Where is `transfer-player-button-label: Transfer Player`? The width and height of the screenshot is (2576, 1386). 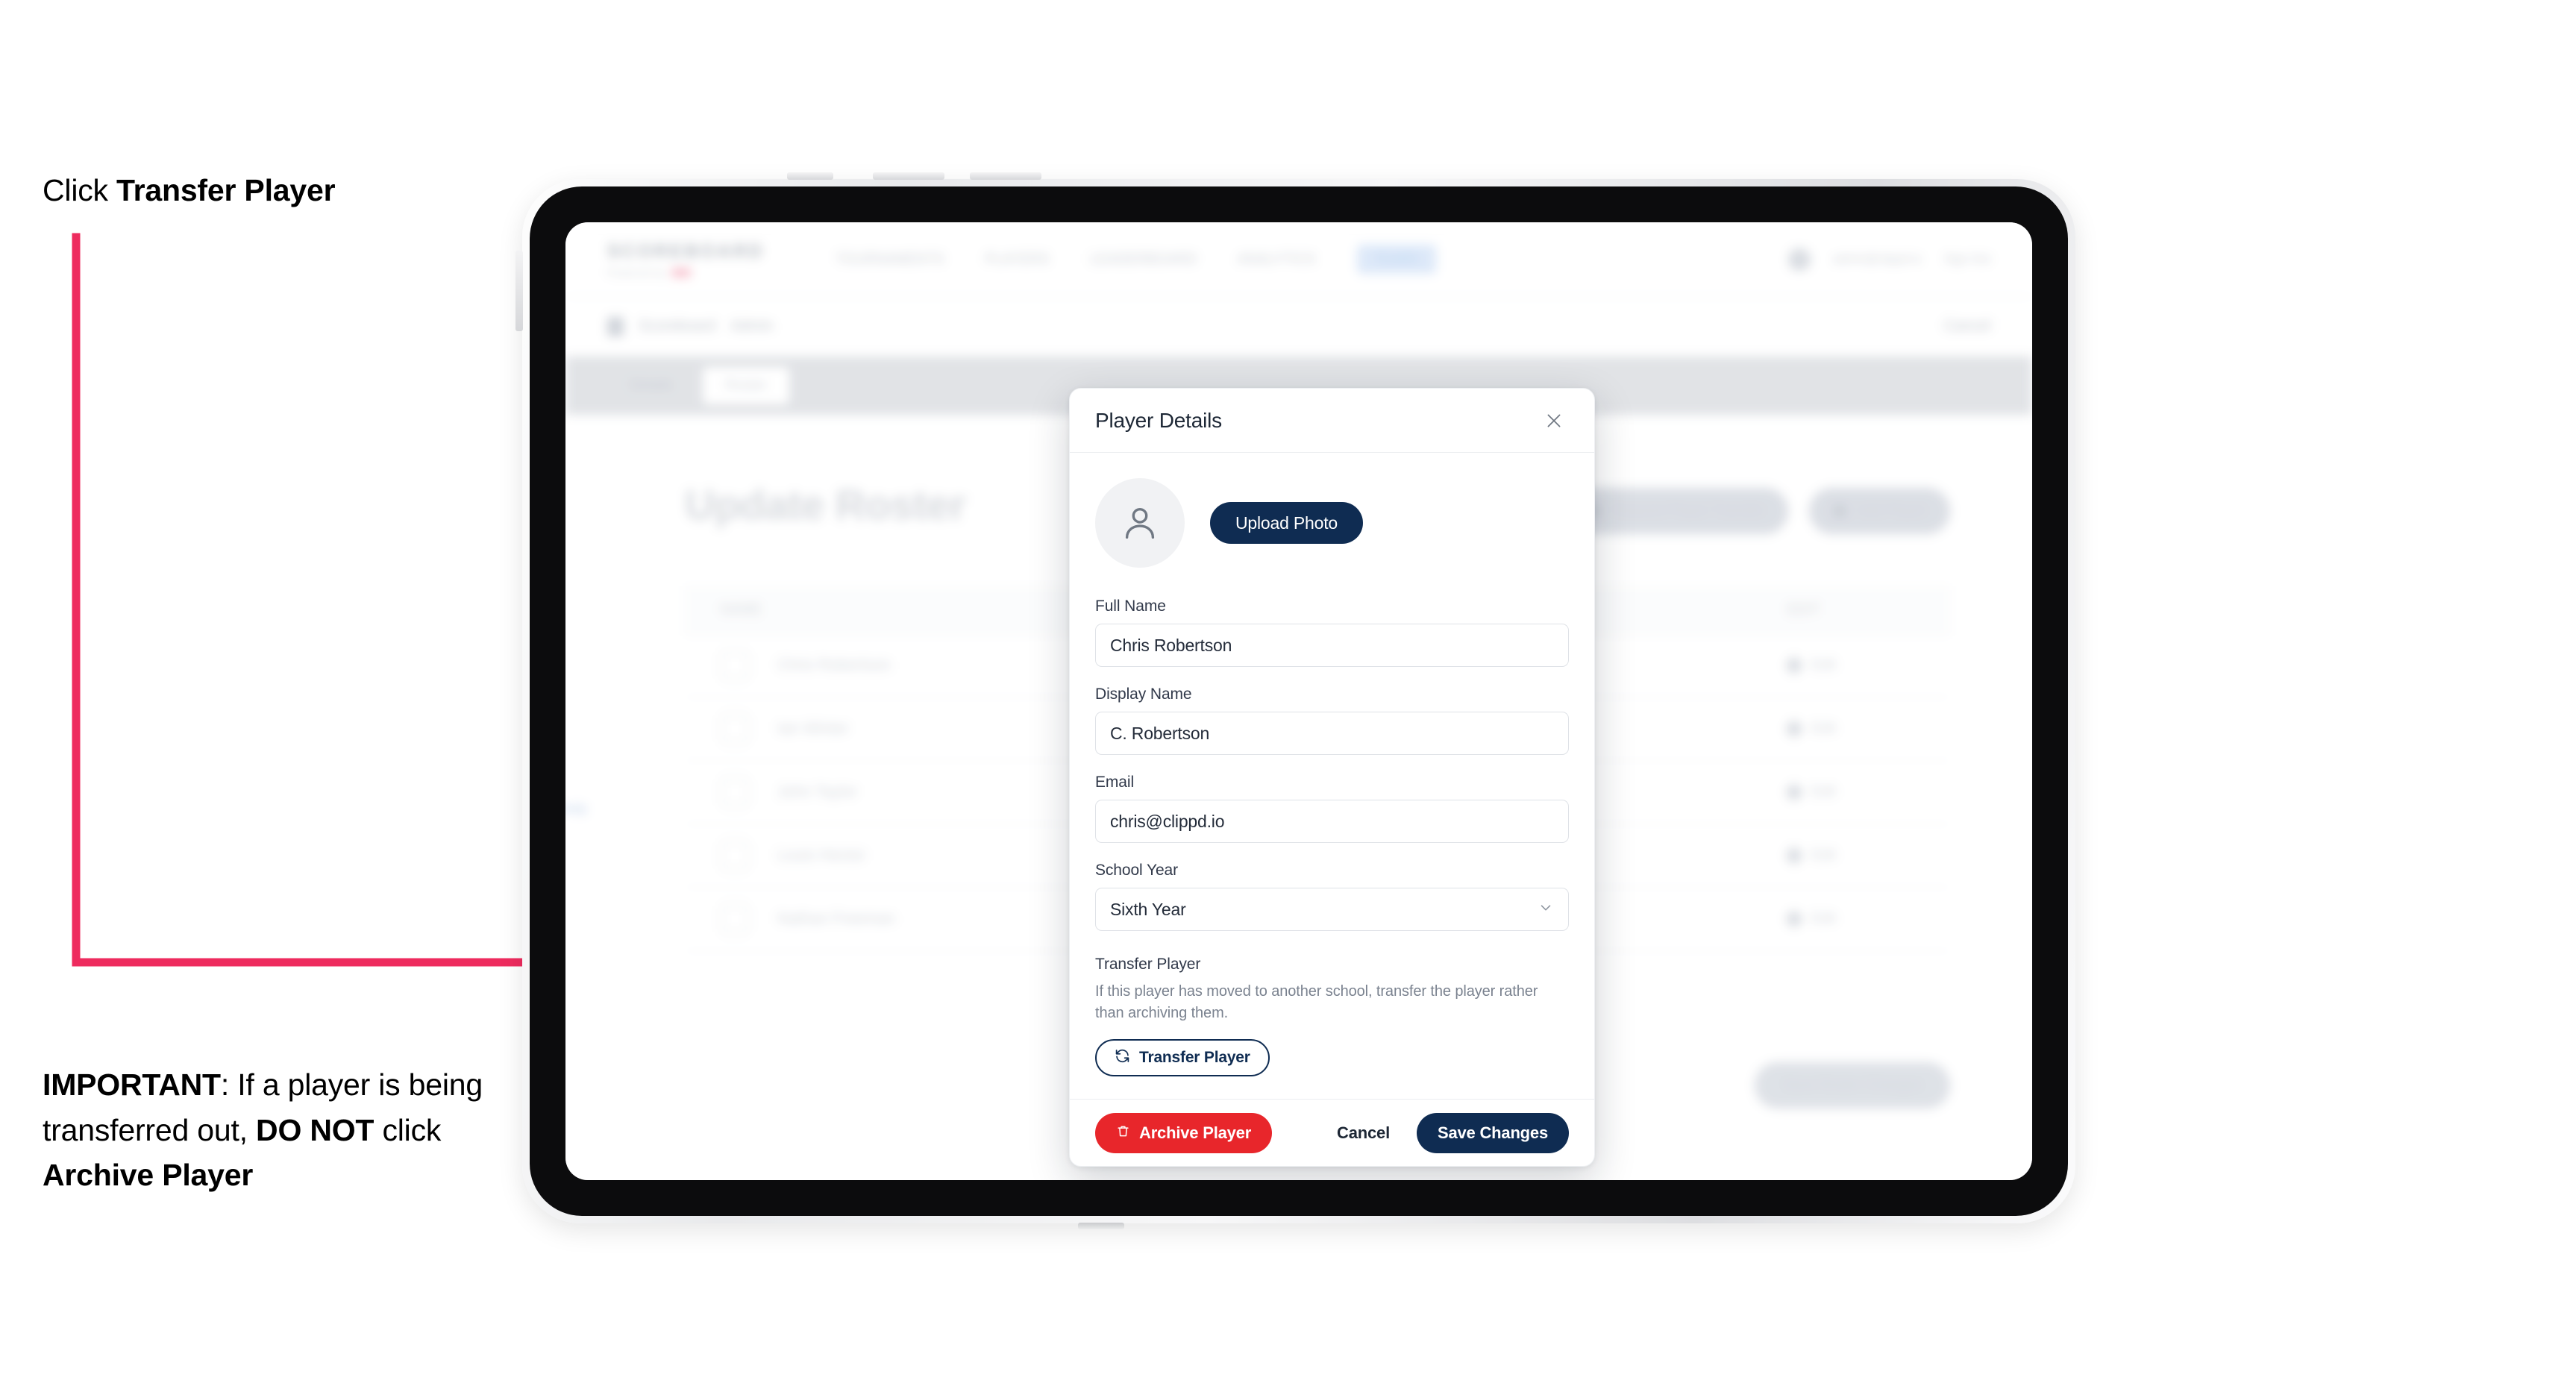 transfer-player-button-label: Transfer Player is located at coordinates (1194, 1058).